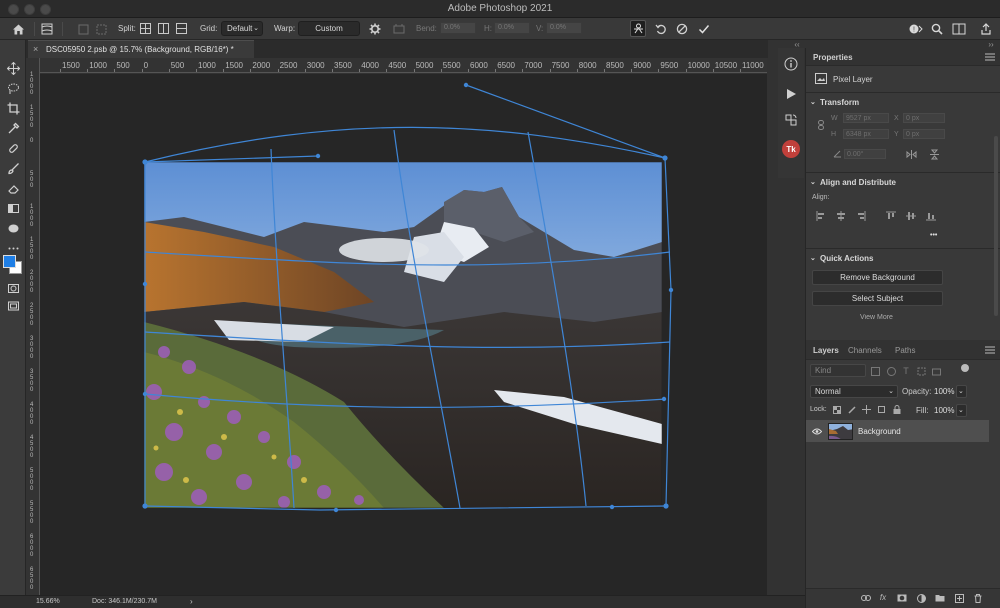 The image size is (1000, 608). I want to click on toggle-points-icon, so click(101, 29).